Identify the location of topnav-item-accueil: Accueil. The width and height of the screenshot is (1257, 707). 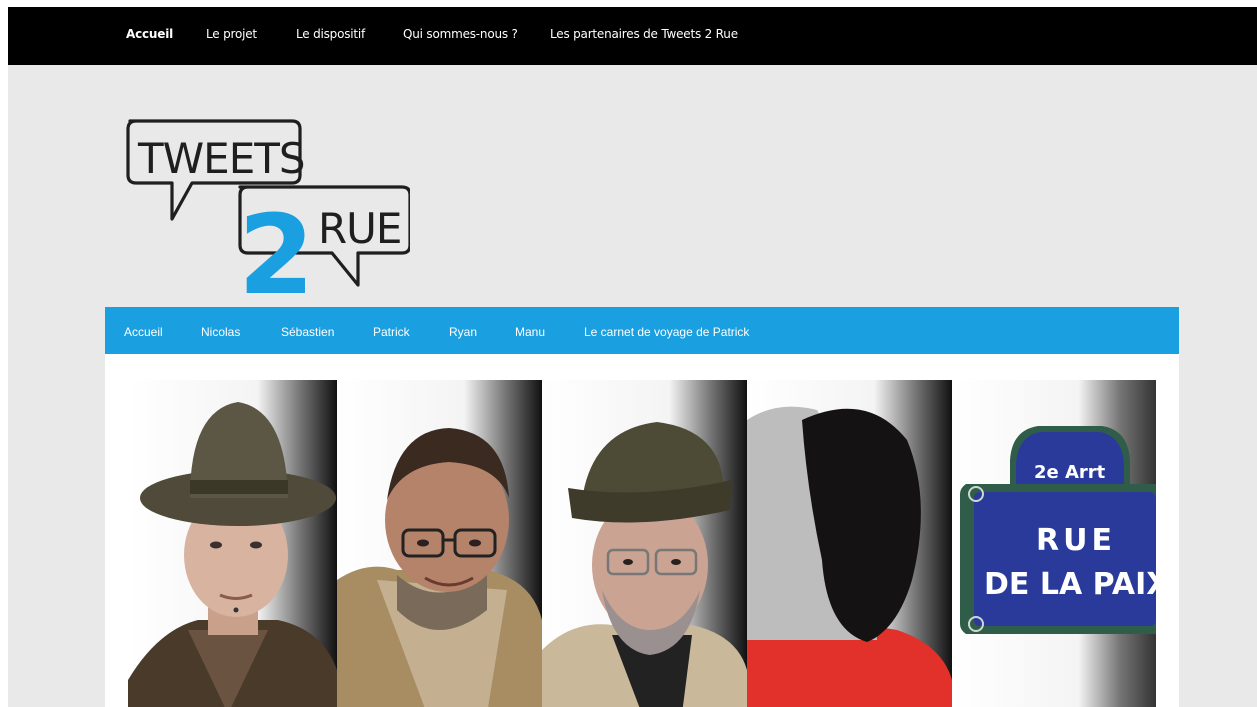
(149, 34).